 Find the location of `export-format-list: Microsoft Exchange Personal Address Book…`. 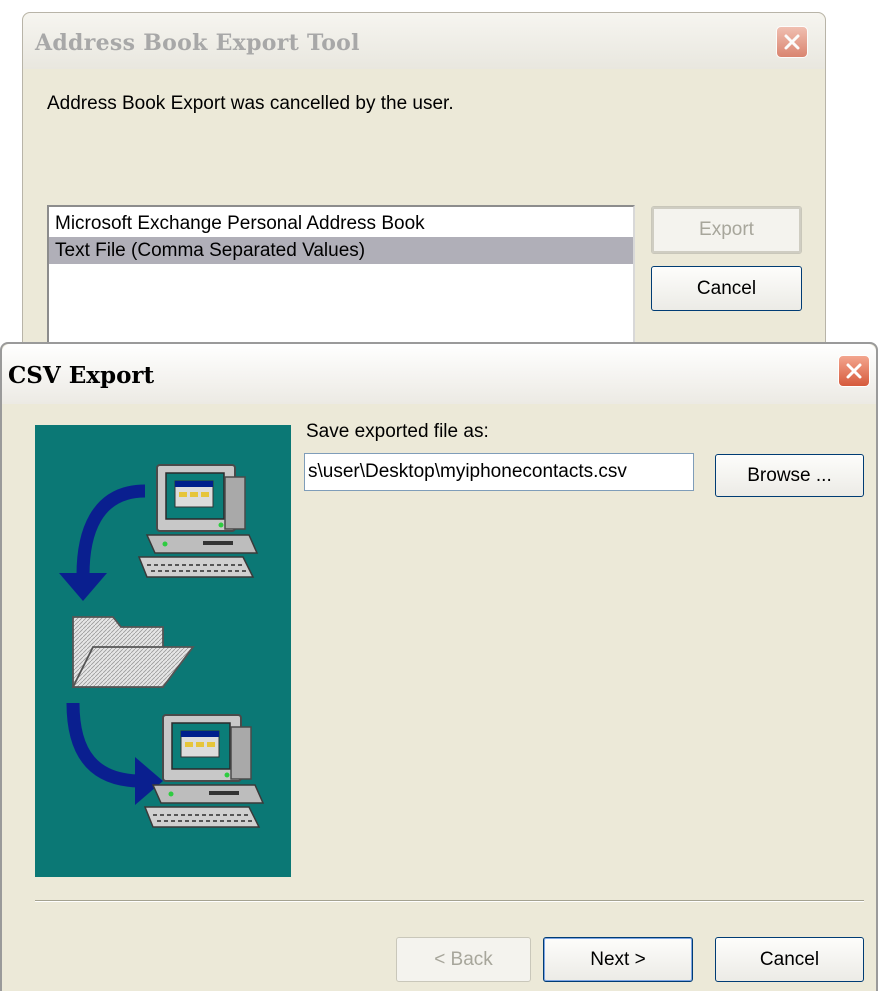

export-format-list: Microsoft Exchange Personal Address Book… is located at coordinates (341, 285).